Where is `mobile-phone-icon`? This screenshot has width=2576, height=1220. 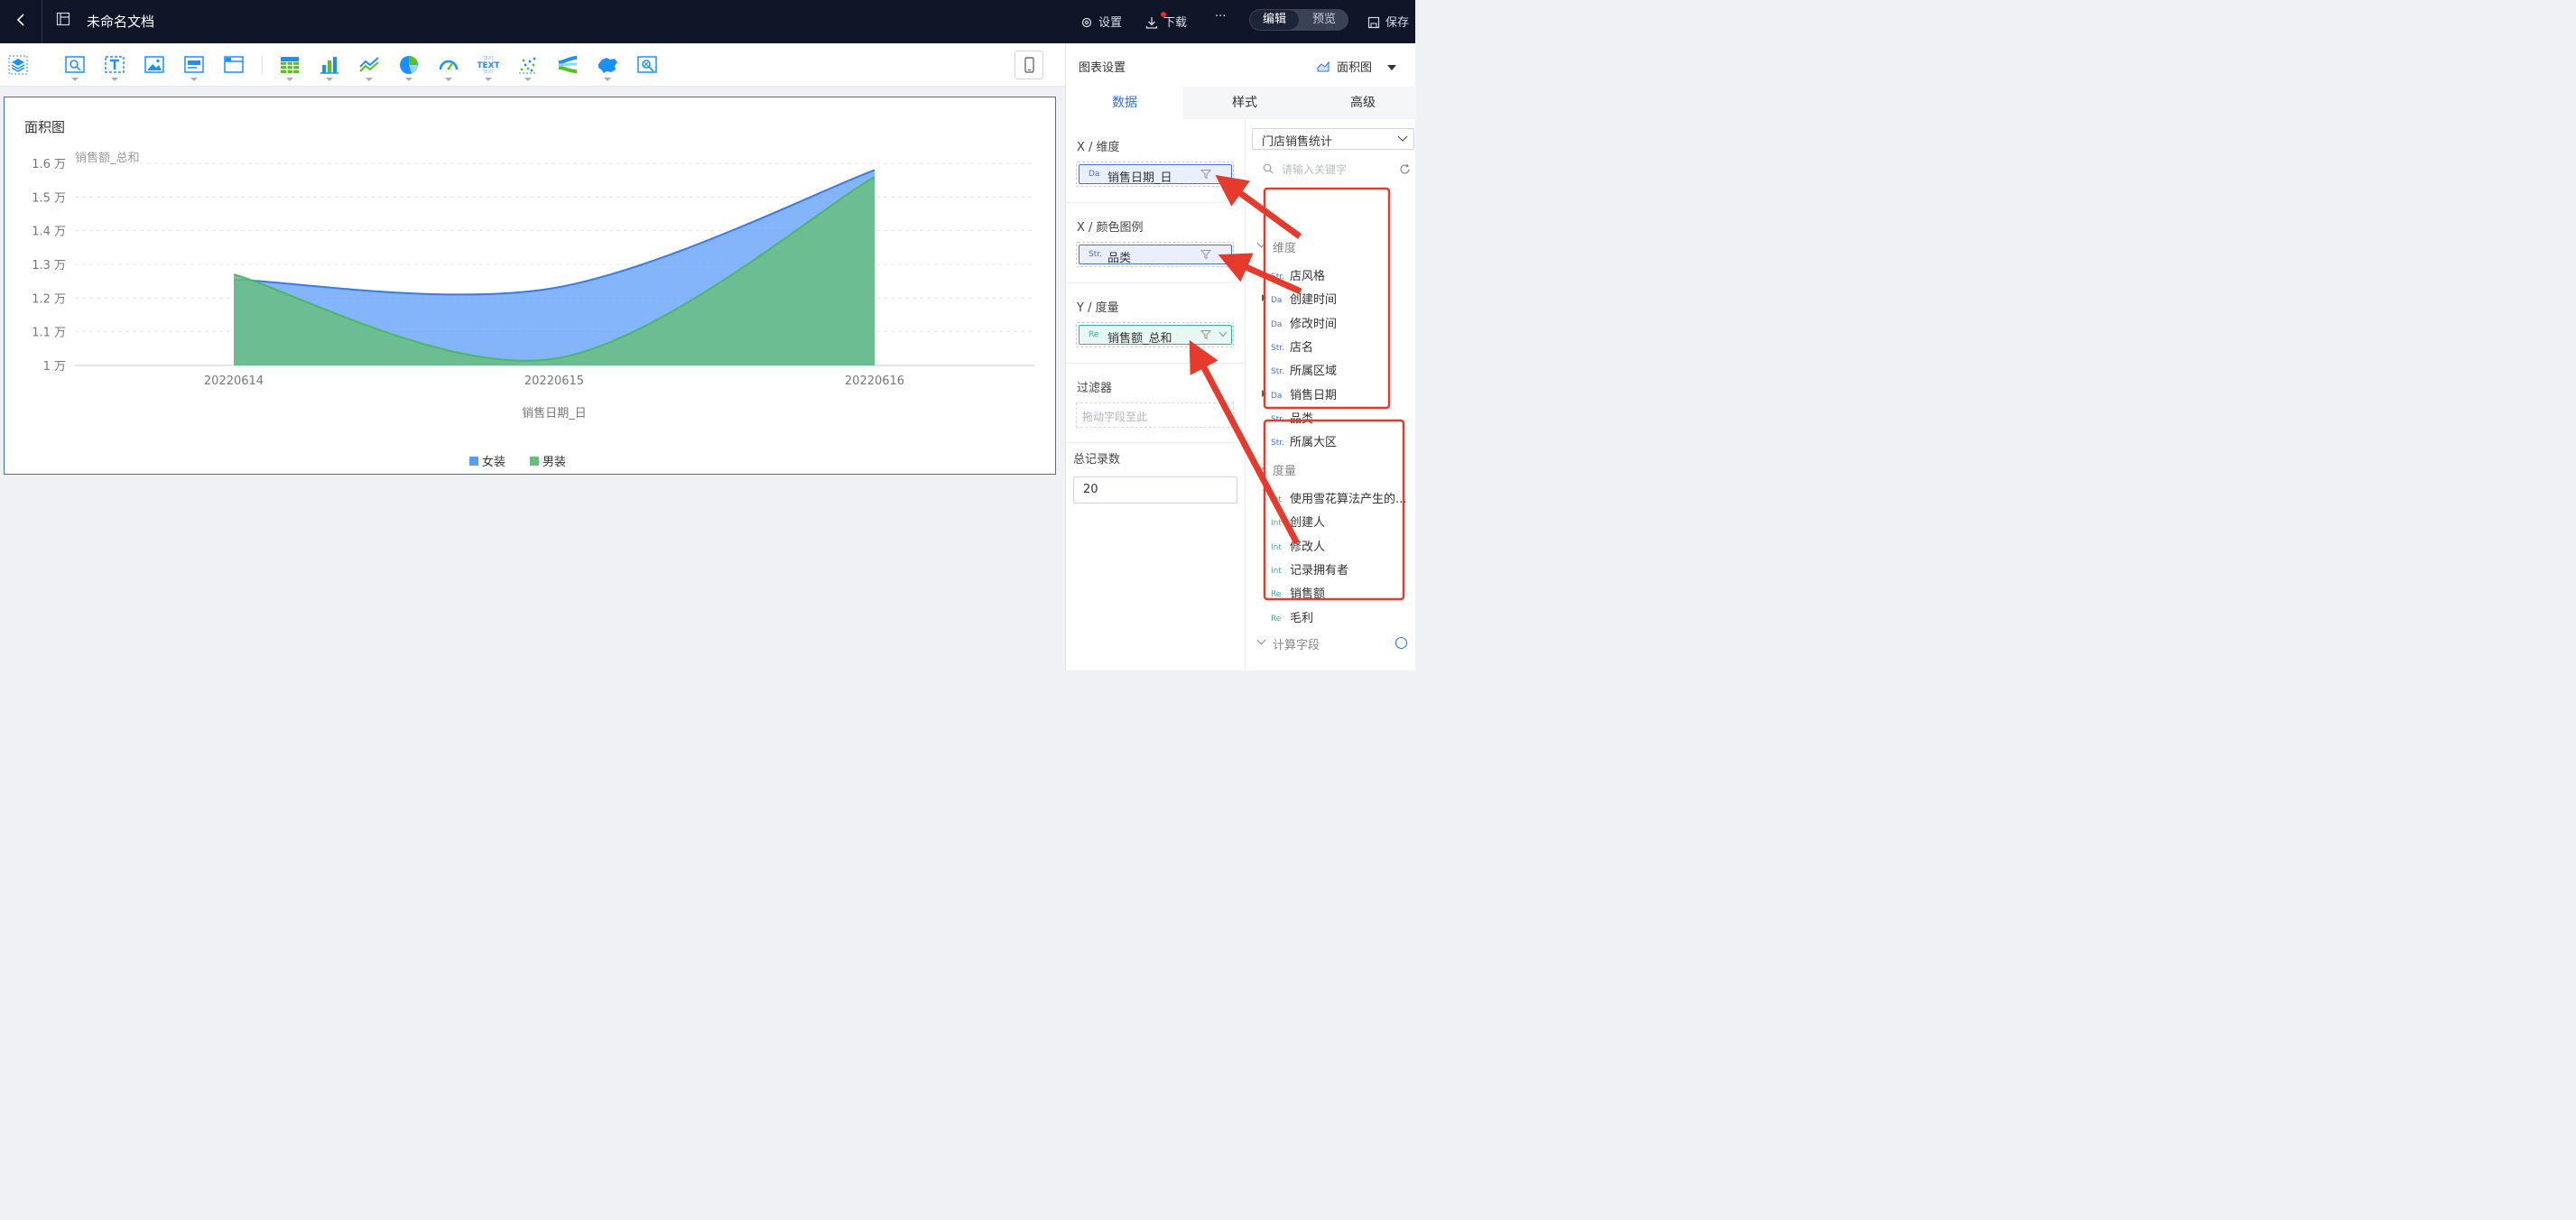
mobile-phone-icon is located at coordinates (1029, 65).